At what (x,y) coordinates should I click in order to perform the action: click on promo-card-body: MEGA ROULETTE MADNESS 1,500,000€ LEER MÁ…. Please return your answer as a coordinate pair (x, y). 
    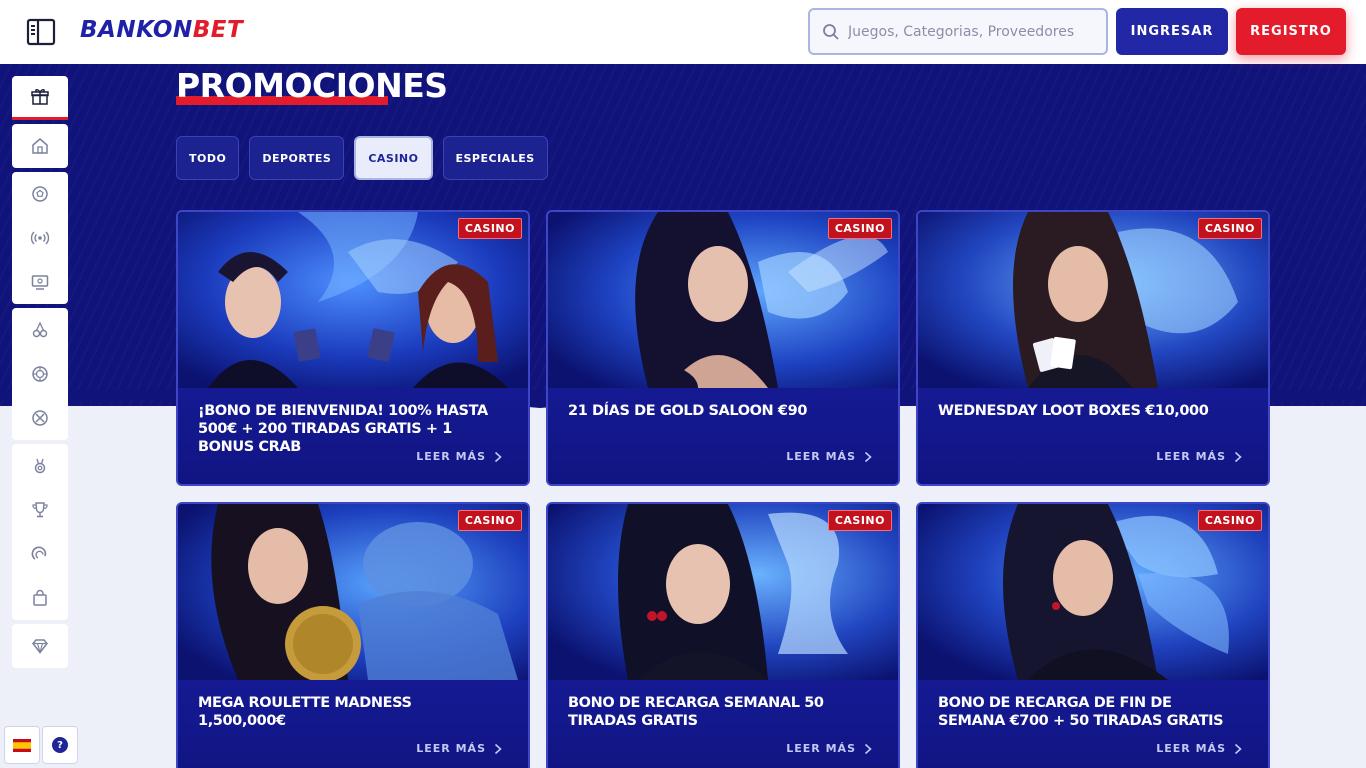
    Looking at the image, I should click on (353, 724).